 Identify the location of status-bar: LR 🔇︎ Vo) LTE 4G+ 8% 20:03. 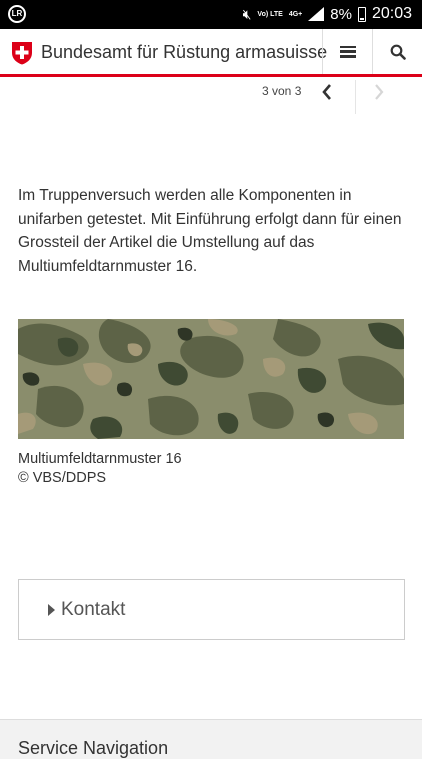
(211, 14).